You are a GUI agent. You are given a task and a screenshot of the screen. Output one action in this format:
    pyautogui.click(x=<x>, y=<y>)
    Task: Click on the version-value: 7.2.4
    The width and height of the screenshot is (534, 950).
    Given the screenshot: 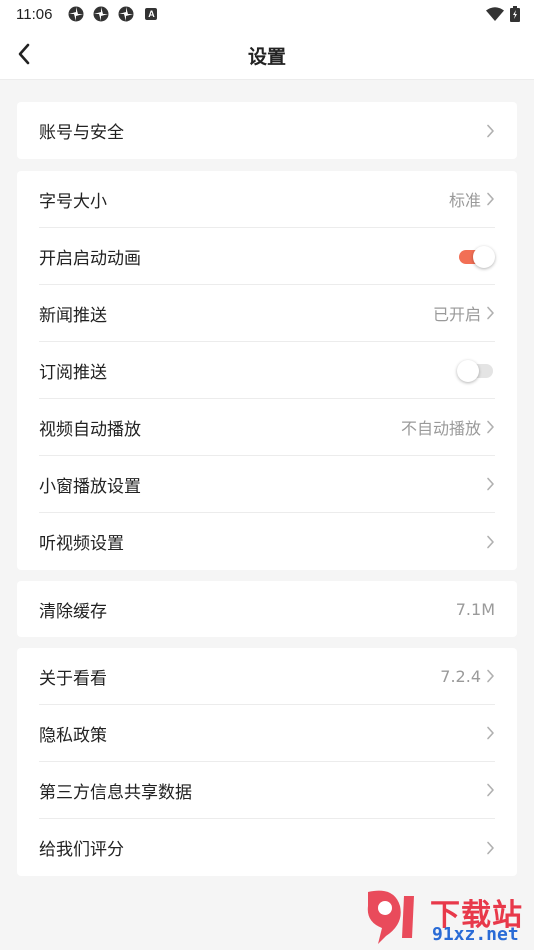 What is the action you would take?
    pyautogui.click(x=460, y=676)
    